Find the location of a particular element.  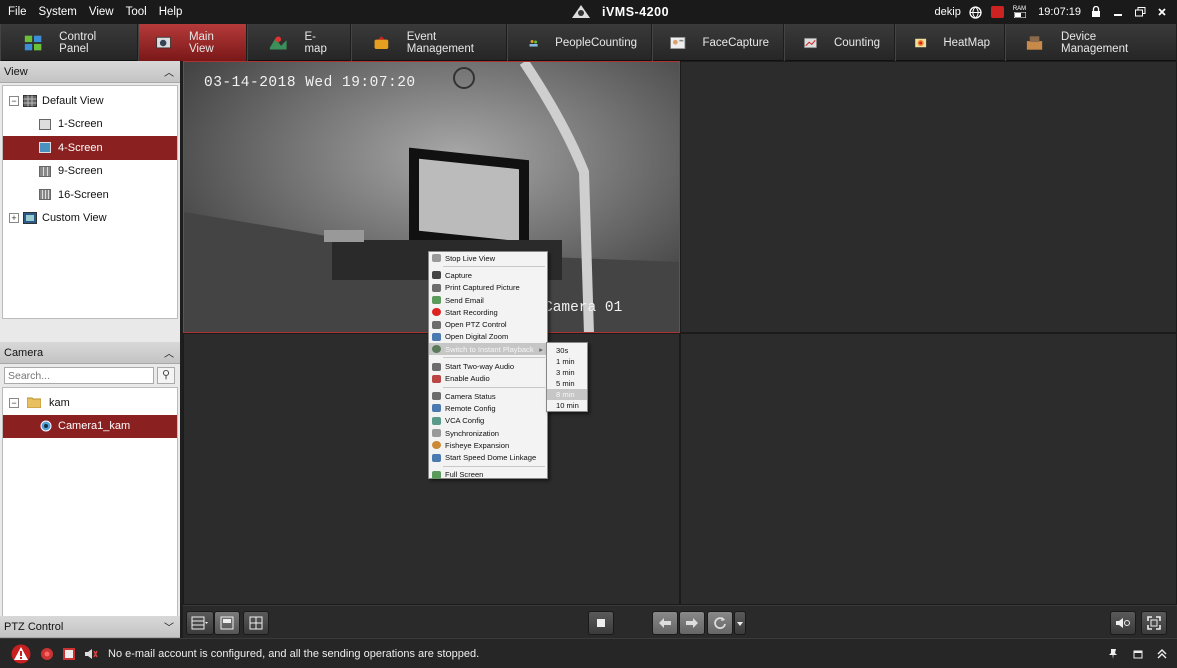

osd-camera-name: Camera 01 is located at coordinates (583, 308).